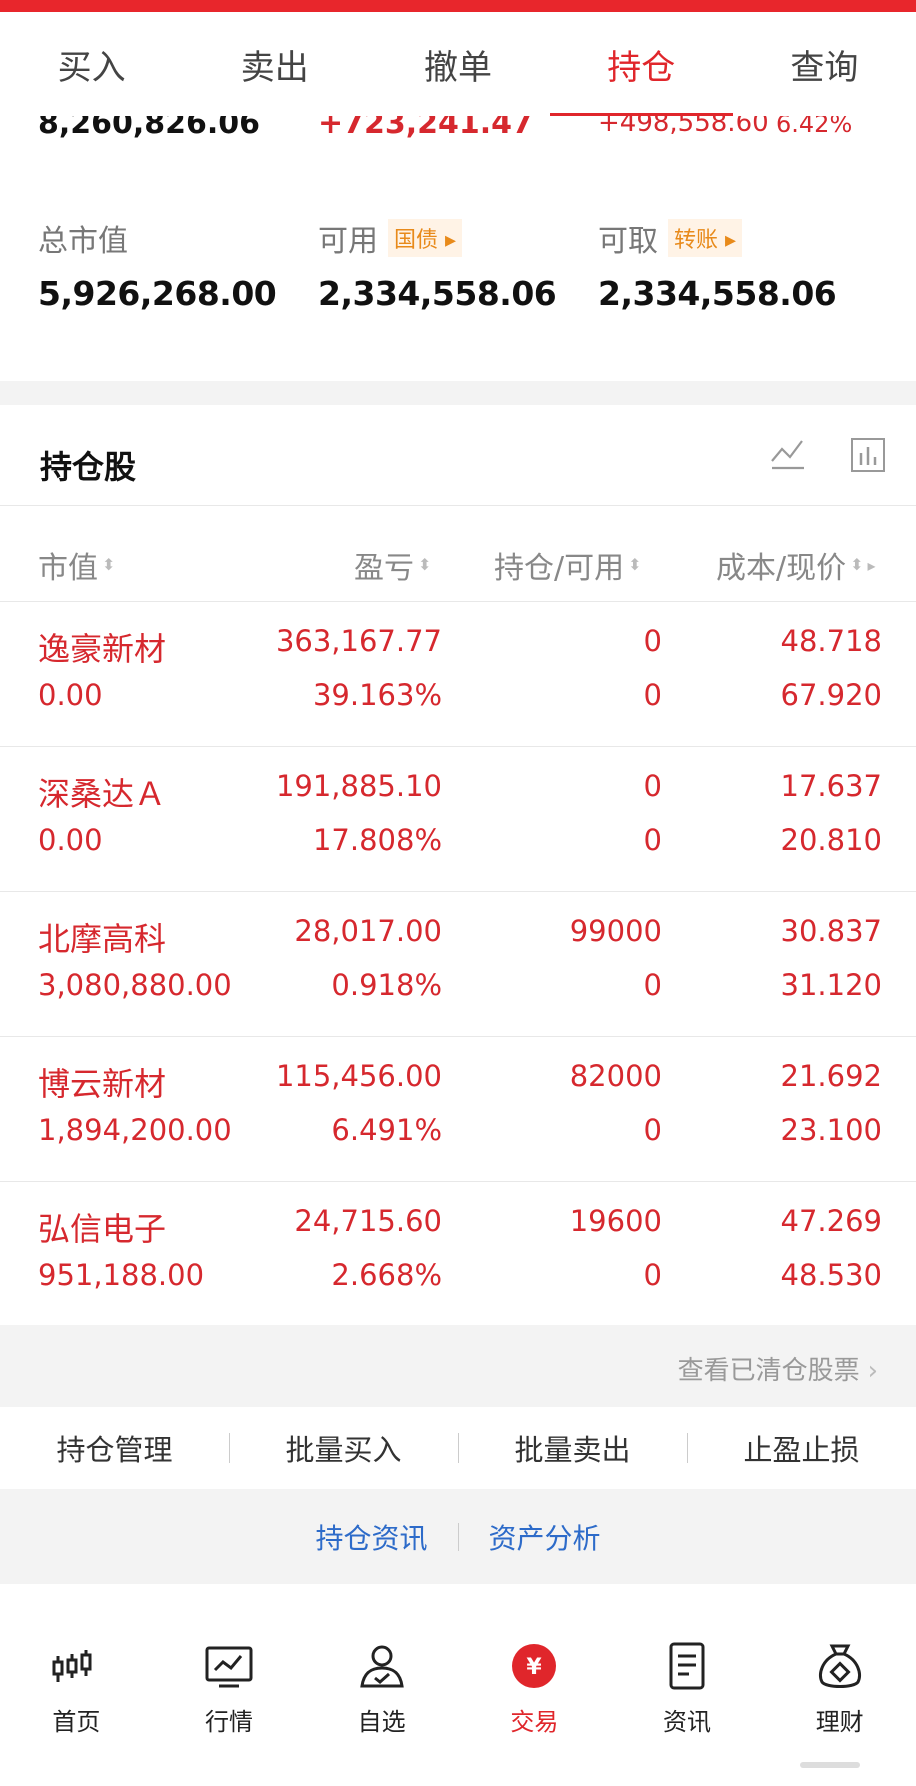 The image size is (916, 1786). I want to click on bar-chart-icon, so click(868, 455).